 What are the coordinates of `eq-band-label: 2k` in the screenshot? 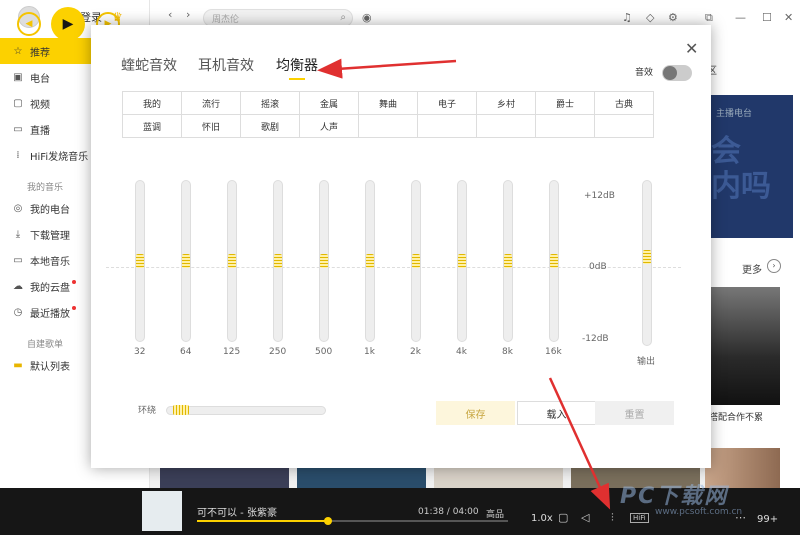 It's located at (415, 352).